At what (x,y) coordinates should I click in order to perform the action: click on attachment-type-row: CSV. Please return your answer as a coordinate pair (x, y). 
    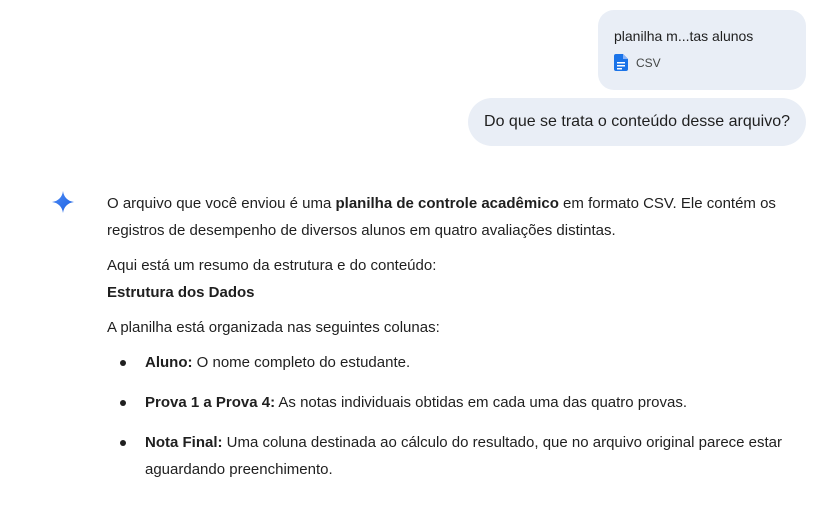
    Looking at the image, I should click on (710, 62).